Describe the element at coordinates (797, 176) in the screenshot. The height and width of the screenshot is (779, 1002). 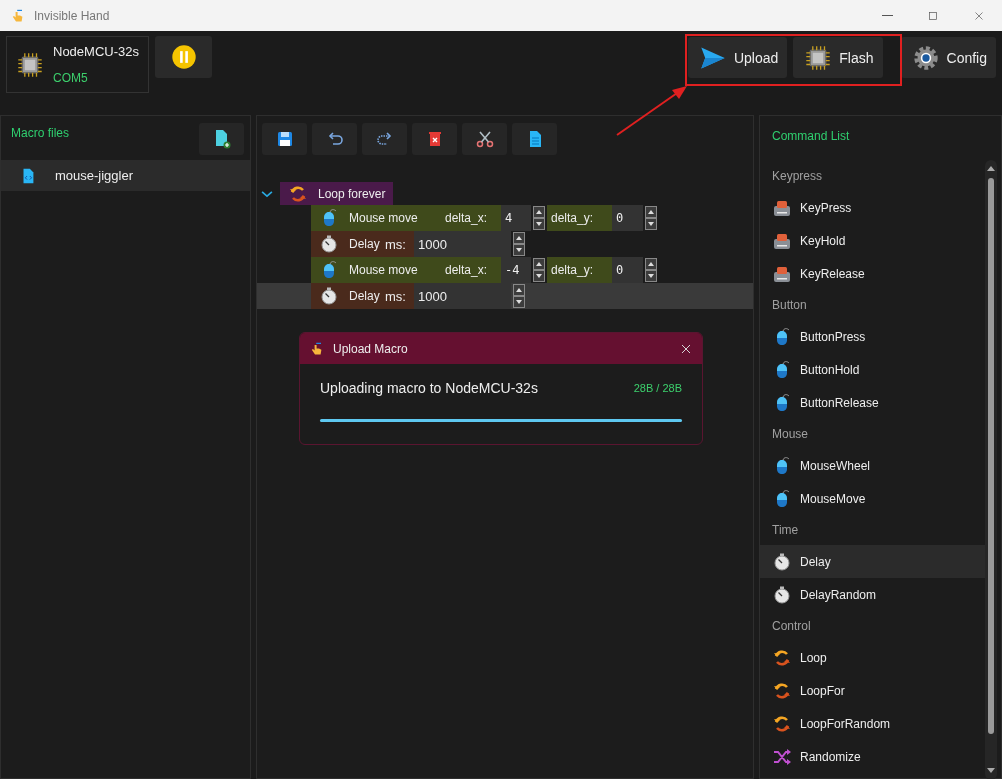
I see `category-label: Keypress` at that location.